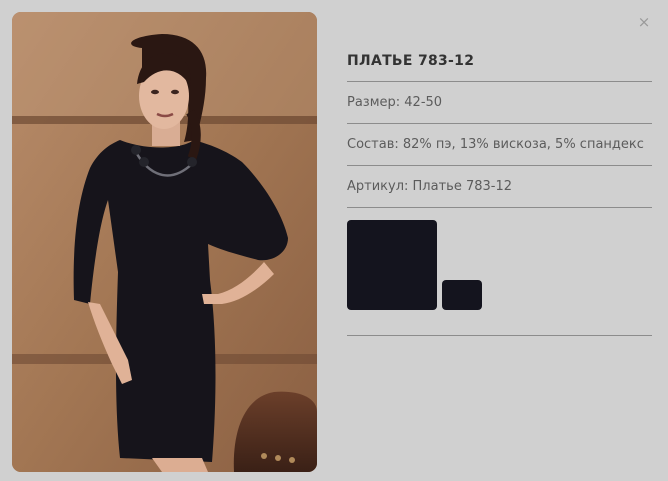 This screenshot has height=481, width=668. What do you see at coordinates (499, 102) in the screenshot?
I see `size-row: Размер: 42-50` at bounding box center [499, 102].